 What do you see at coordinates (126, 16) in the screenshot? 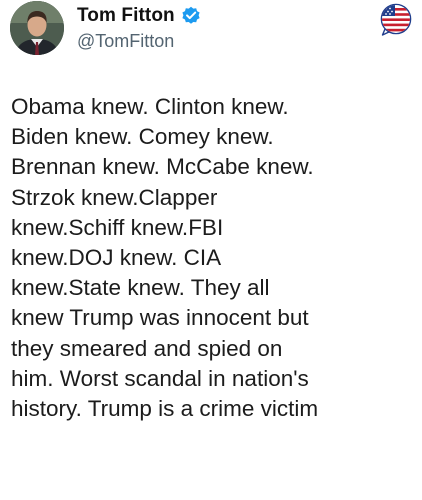
I see `author-display-name: Tom Fitton` at bounding box center [126, 16].